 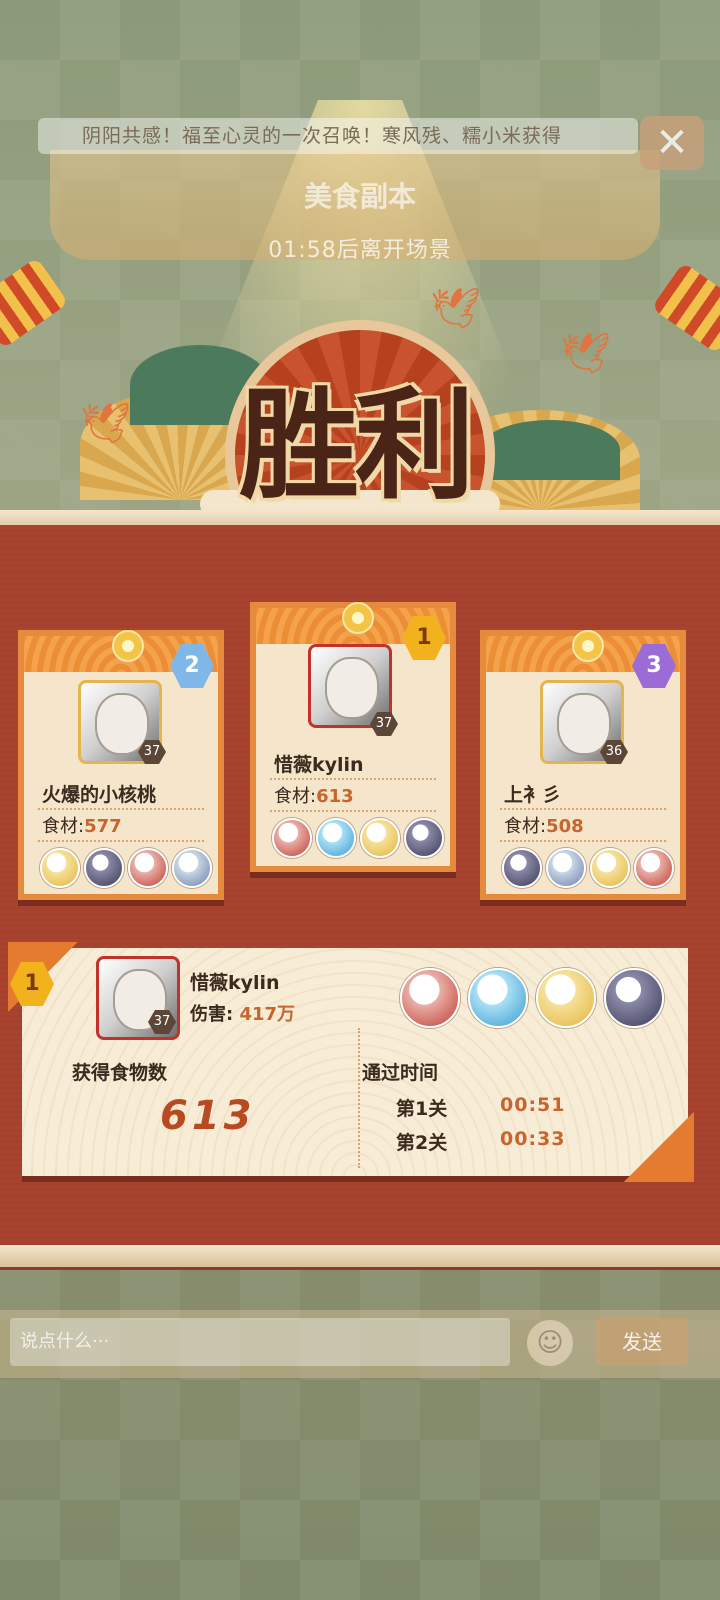 I want to click on damage-stat: 伤害: 417万, so click(x=242, y=1013).